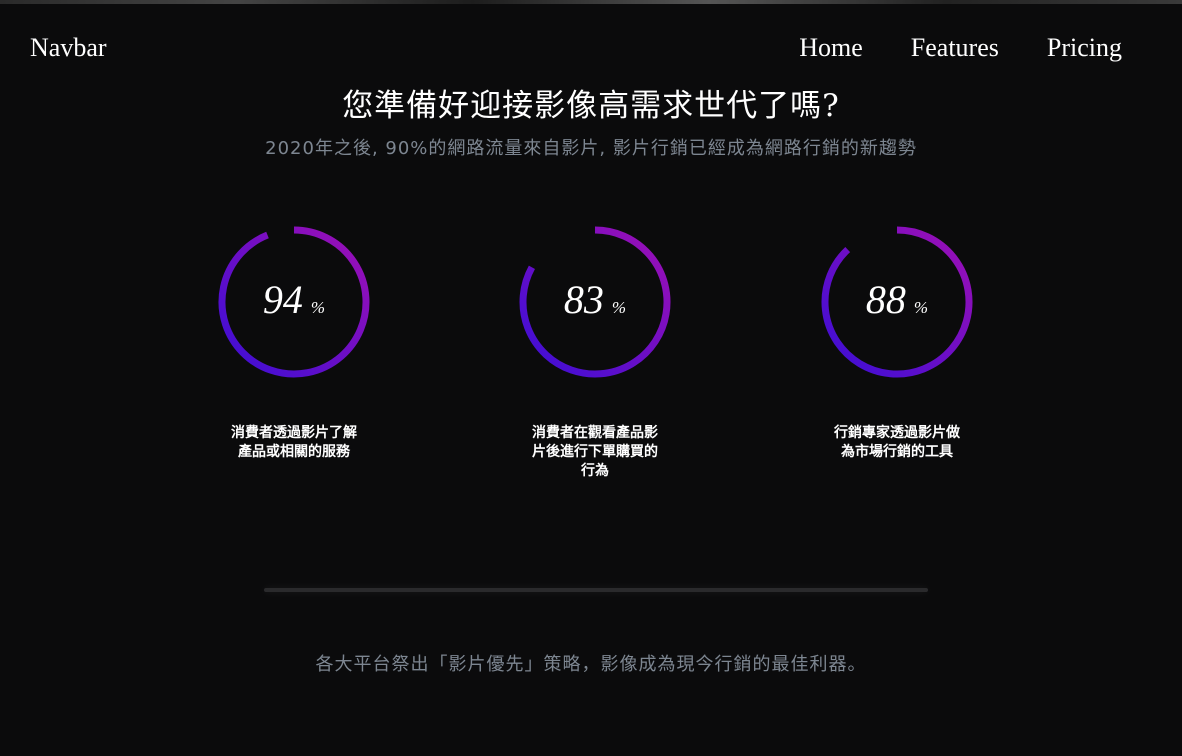  I want to click on stat-value: 88%, so click(897, 299).